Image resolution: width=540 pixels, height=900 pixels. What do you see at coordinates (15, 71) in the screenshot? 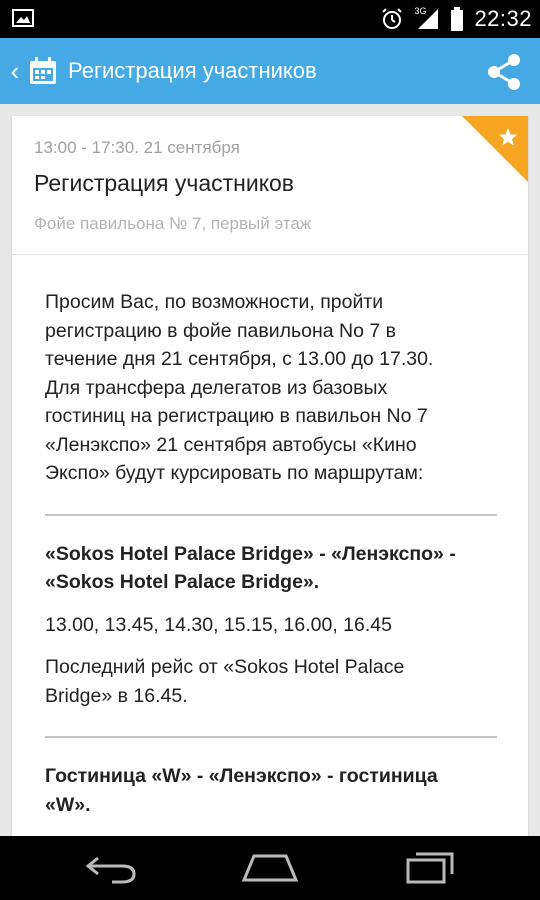
I see `chevron-left-icon: ‹` at bounding box center [15, 71].